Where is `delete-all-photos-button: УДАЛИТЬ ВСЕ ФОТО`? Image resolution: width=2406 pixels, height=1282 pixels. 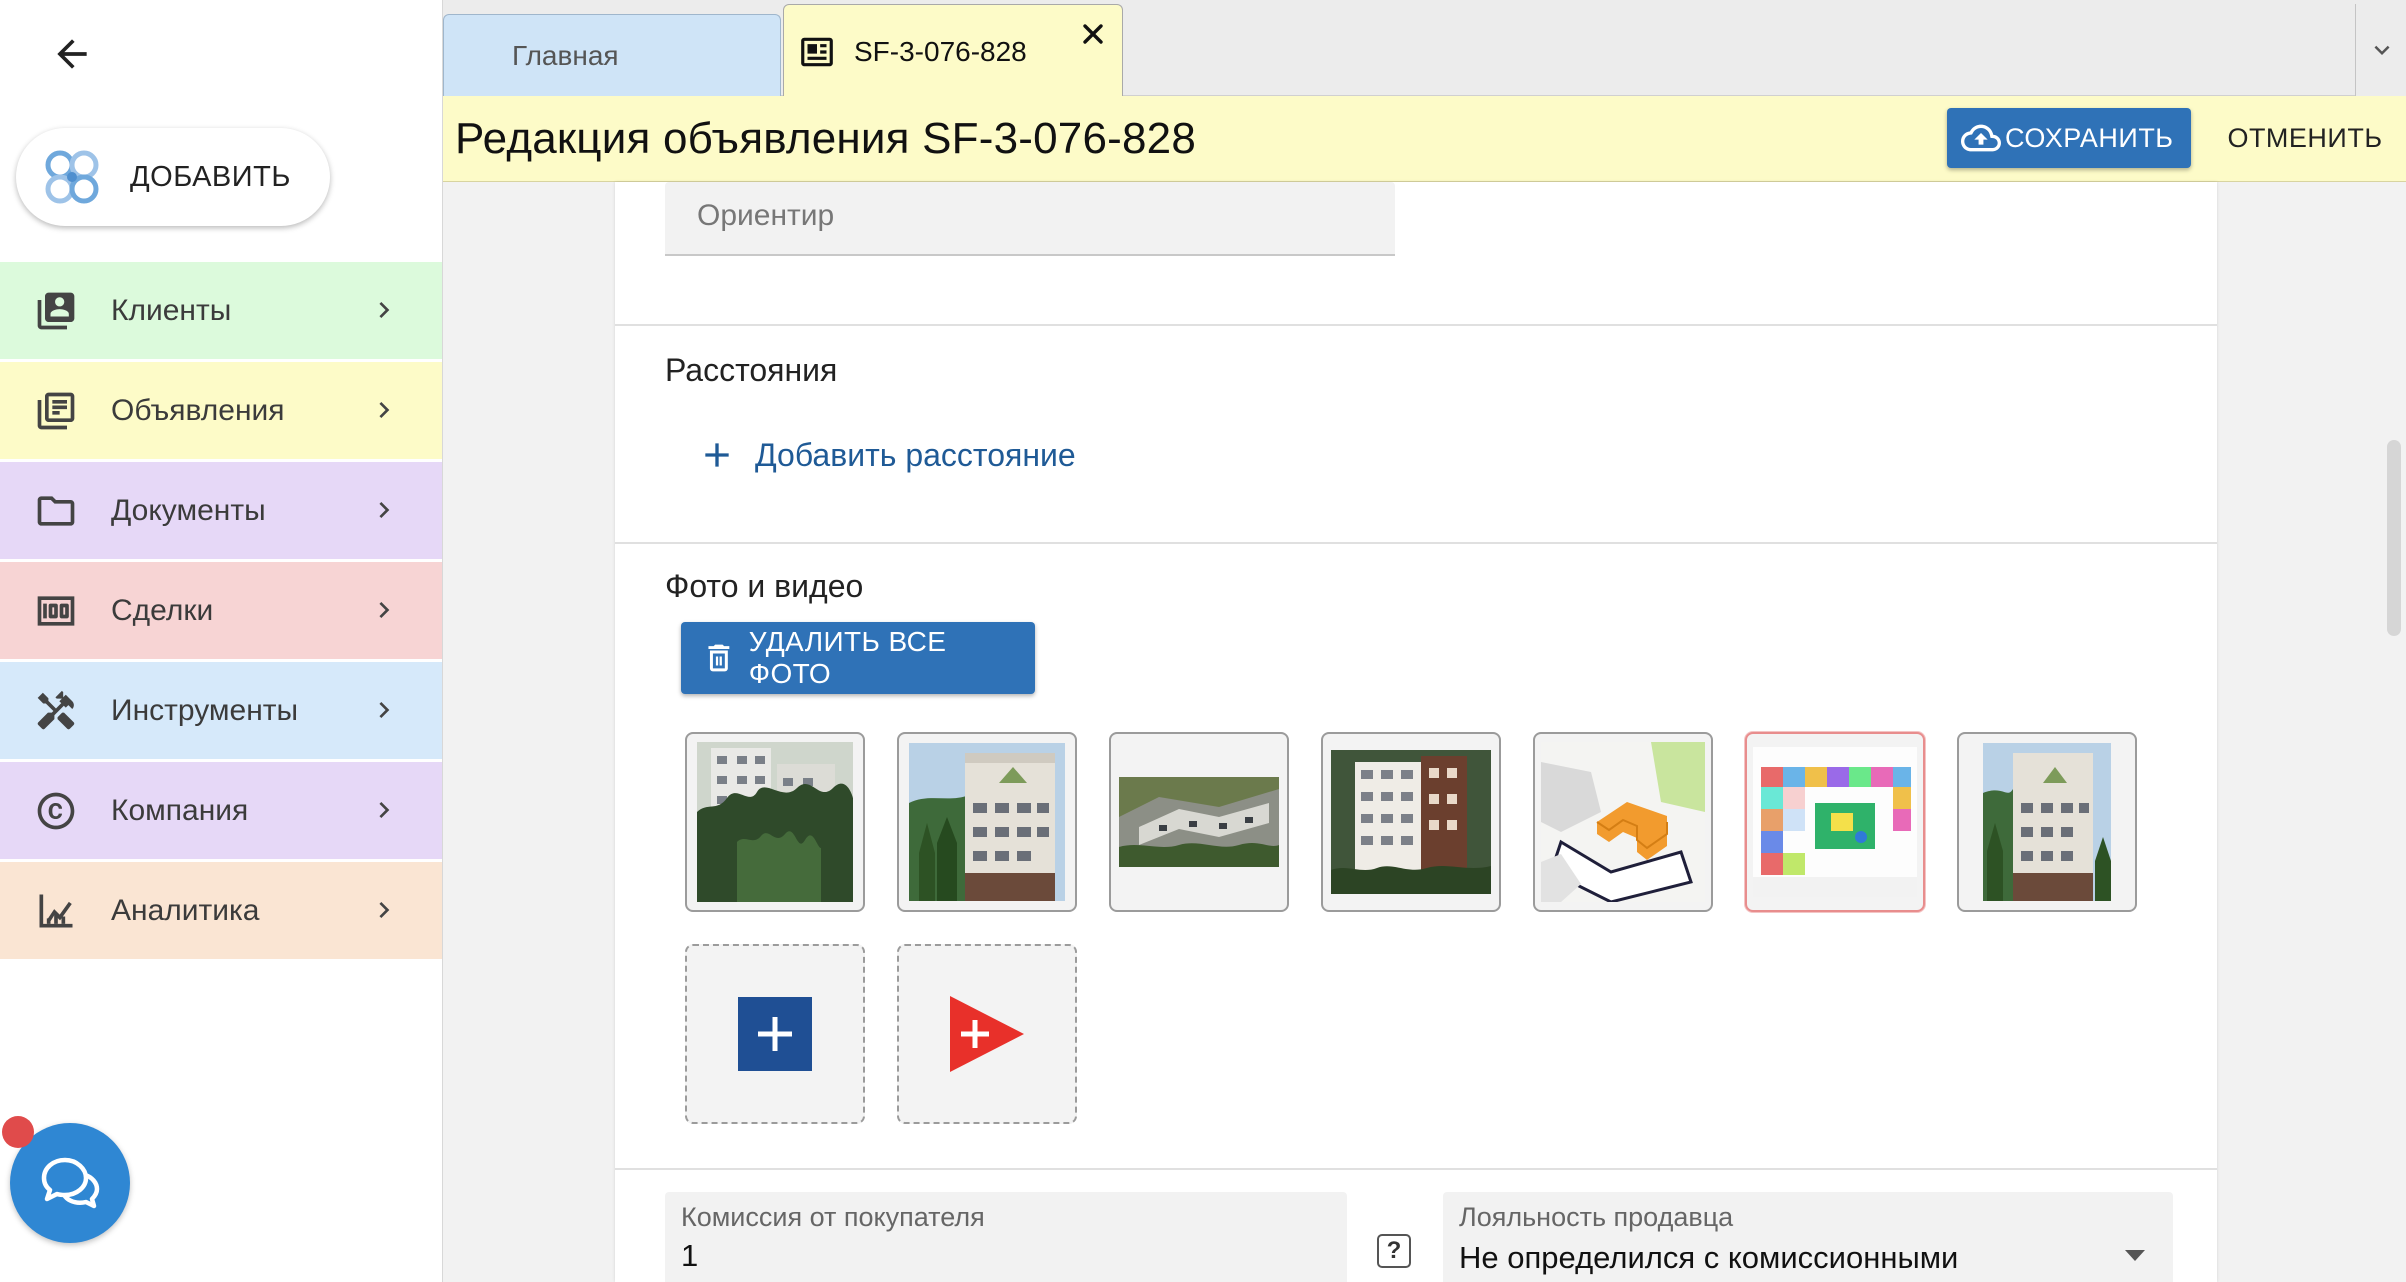 delete-all-photos-button: УДАЛИТЬ ВСЕ ФОТО is located at coordinates (858, 658).